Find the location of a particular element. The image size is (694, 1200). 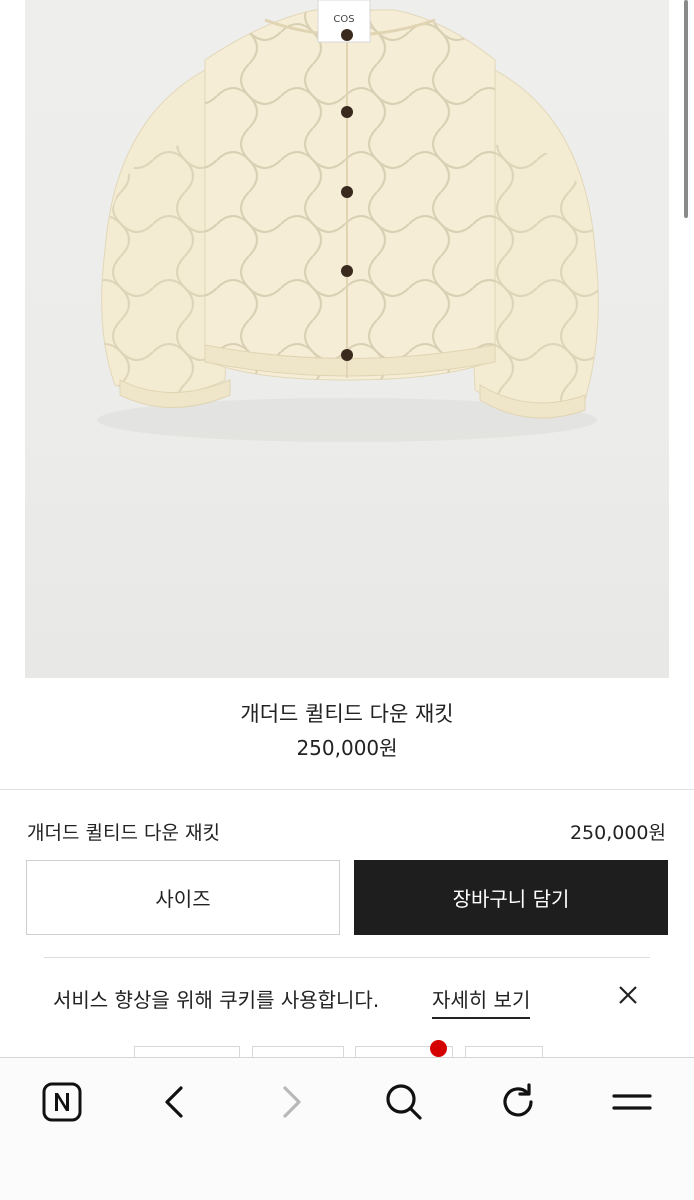

sticky-product-name: 개더드 퀼티드 다운 재킷 is located at coordinates (123, 833).